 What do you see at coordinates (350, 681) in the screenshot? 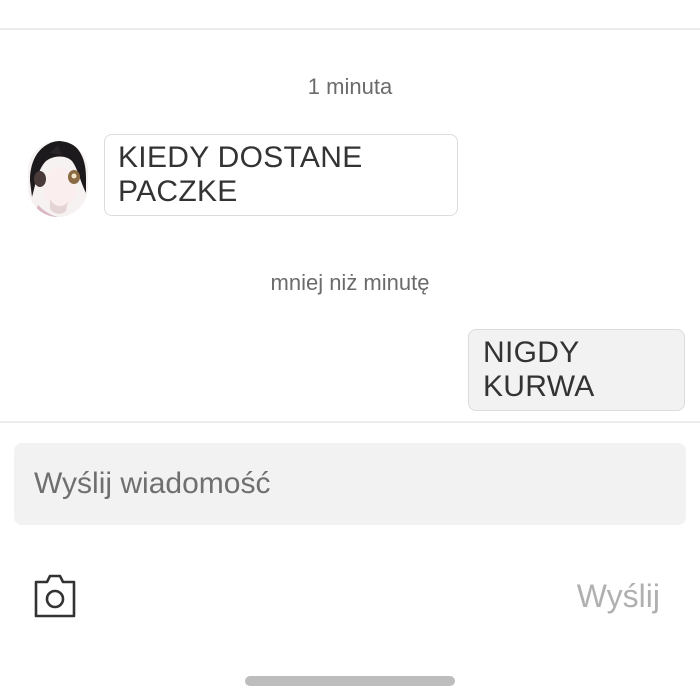
I see `home-indicator` at bounding box center [350, 681].